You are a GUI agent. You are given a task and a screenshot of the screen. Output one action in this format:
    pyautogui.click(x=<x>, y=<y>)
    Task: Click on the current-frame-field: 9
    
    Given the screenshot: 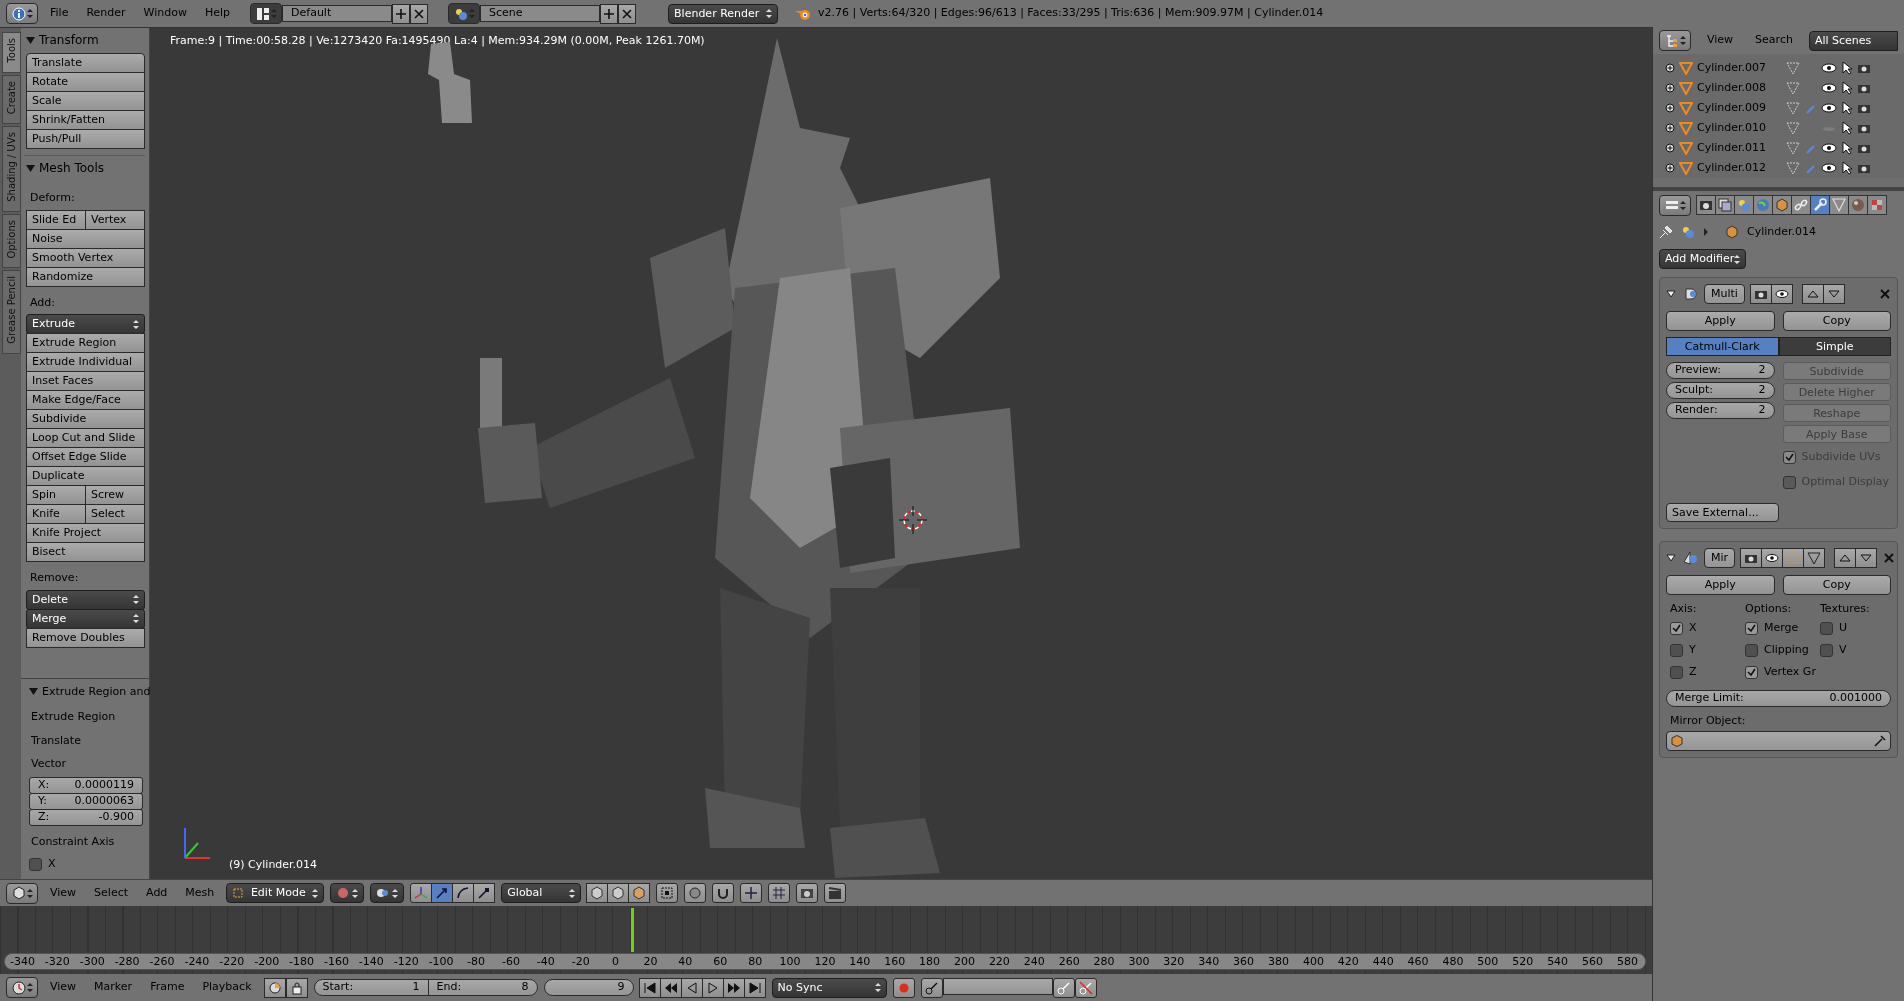 What is the action you would take?
    pyautogui.click(x=588, y=987)
    